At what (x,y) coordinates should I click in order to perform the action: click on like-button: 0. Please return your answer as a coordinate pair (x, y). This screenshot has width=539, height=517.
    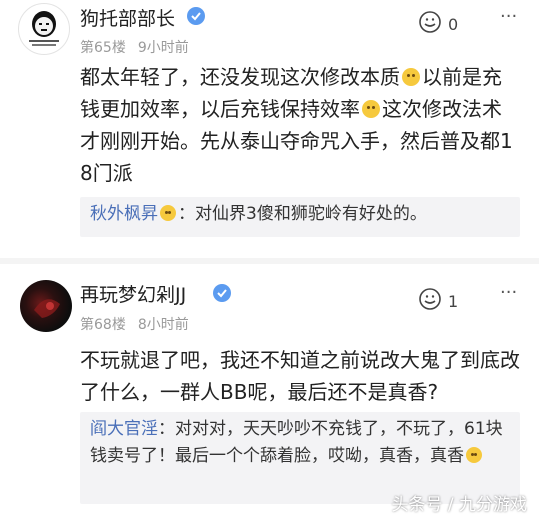
    Looking at the image, I should click on (438, 24).